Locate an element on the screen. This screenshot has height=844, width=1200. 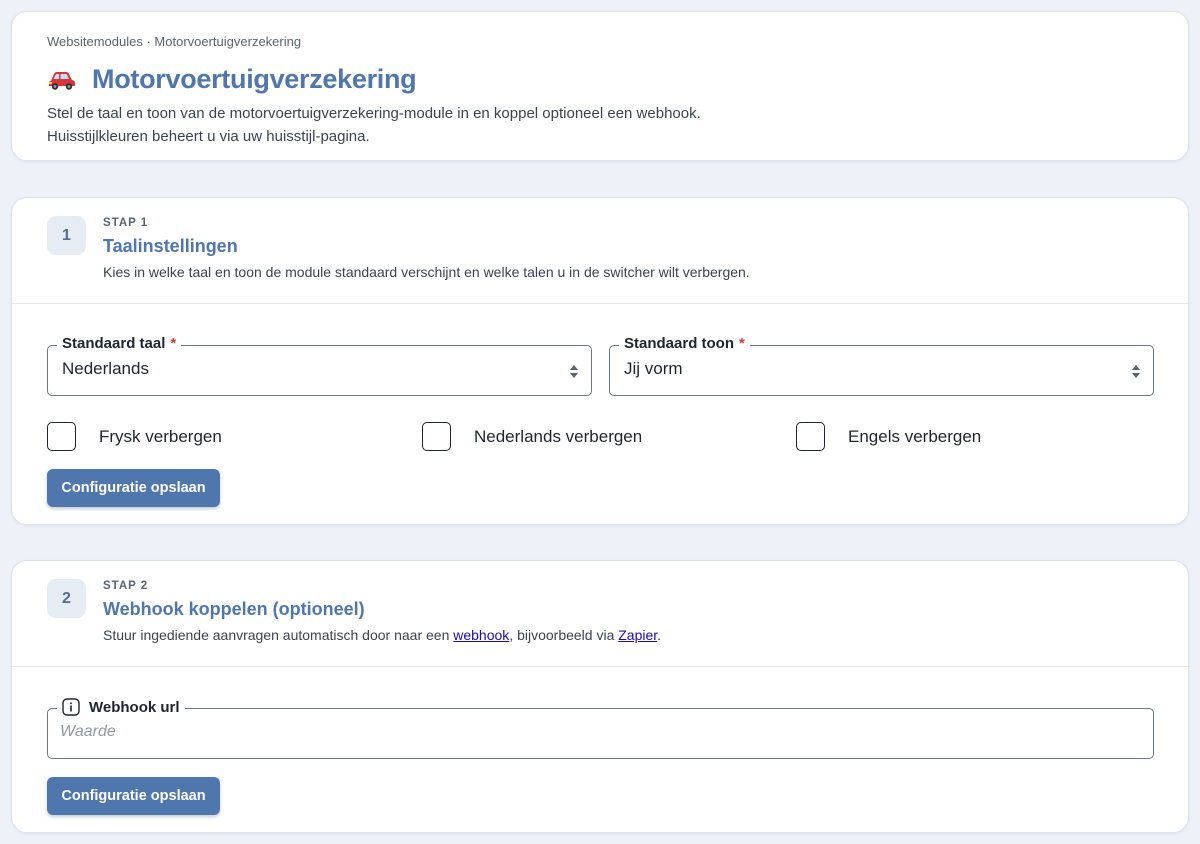
webhook-url-label-text: Webhook url is located at coordinates (134, 707).